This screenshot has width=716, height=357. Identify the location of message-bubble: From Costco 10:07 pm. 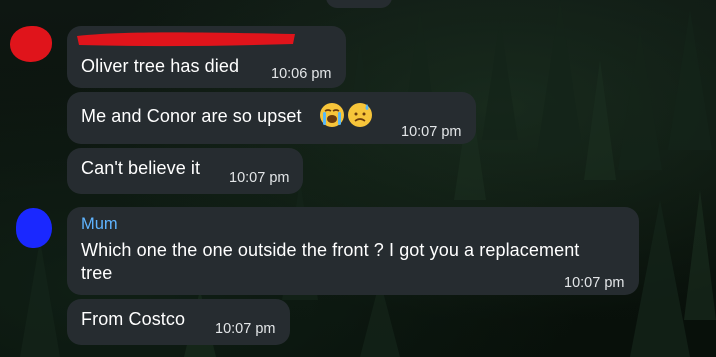
(178, 322).